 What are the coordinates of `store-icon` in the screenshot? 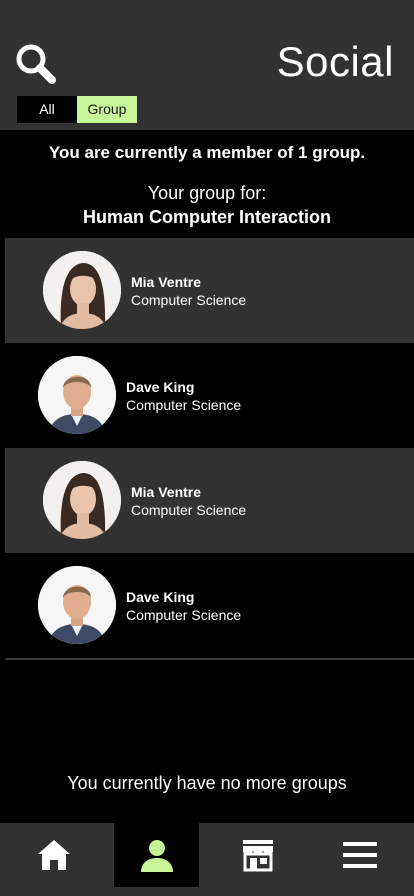 It's located at (258, 856).